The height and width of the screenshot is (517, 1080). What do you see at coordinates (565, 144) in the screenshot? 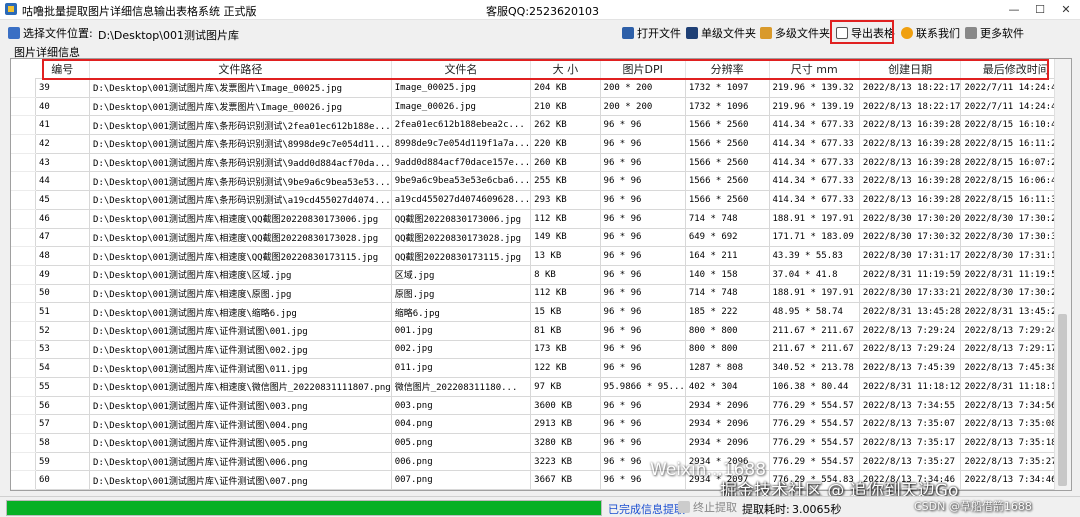
I see `table-cell: 220 KB` at bounding box center [565, 144].